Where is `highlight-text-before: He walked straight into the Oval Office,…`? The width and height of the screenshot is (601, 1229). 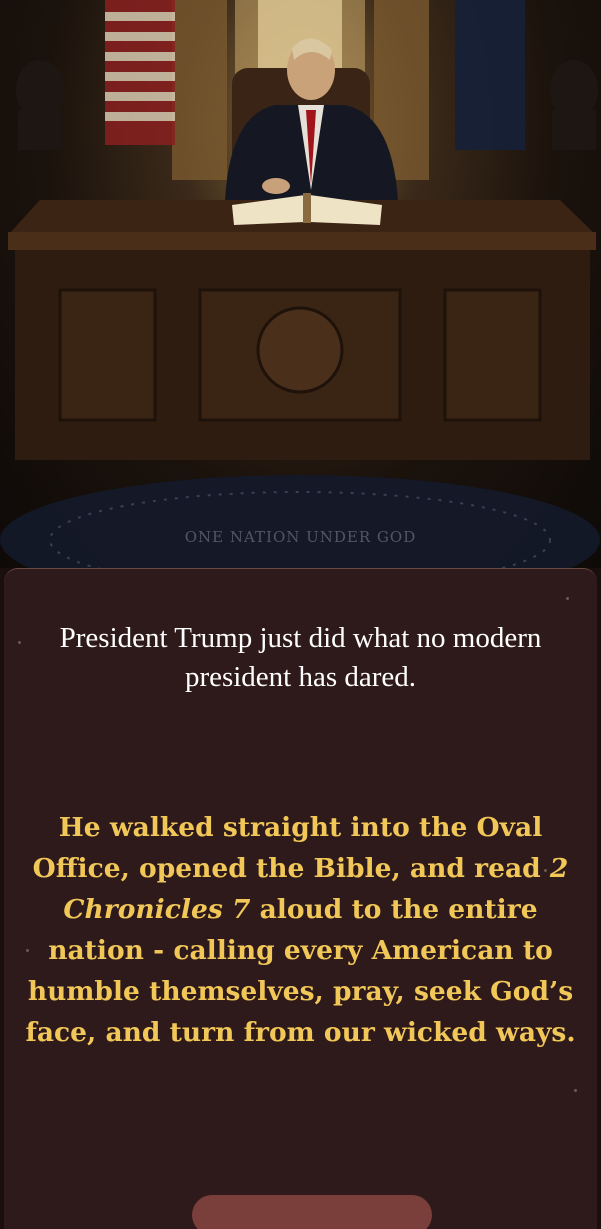
highlight-text-before: He walked straight into the Oval Office,… is located at coordinates (291, 848).